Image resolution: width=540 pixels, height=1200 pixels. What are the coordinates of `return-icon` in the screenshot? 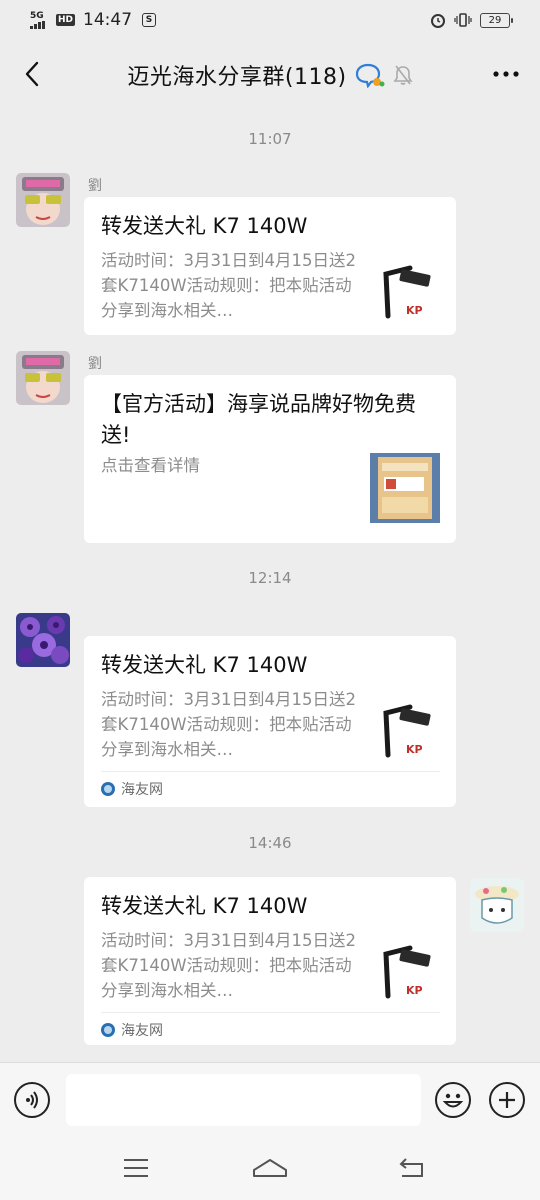 It's located at (411, 1167).